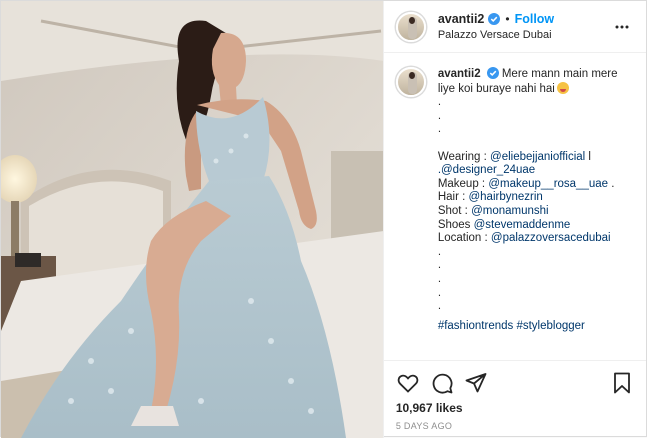  Describe the element at coordinates (611, 183) in the screenshot. I see `makeup-suffix: .` at that location.